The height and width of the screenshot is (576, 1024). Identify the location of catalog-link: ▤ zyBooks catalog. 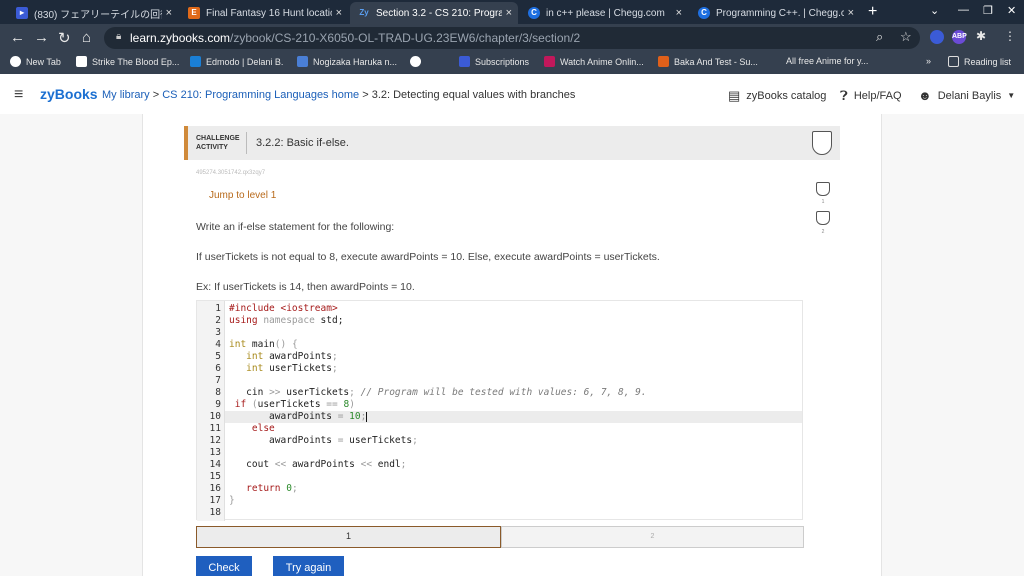
(777, 96).